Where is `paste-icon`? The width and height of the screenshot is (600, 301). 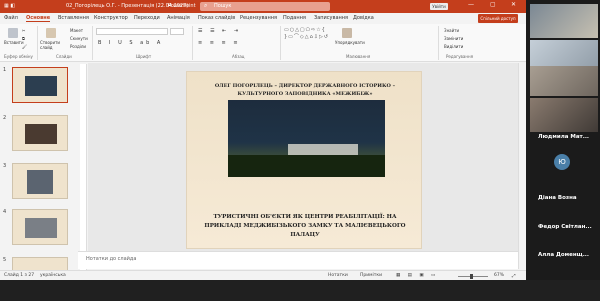
paste-icon is located at coordinates (13, 33).